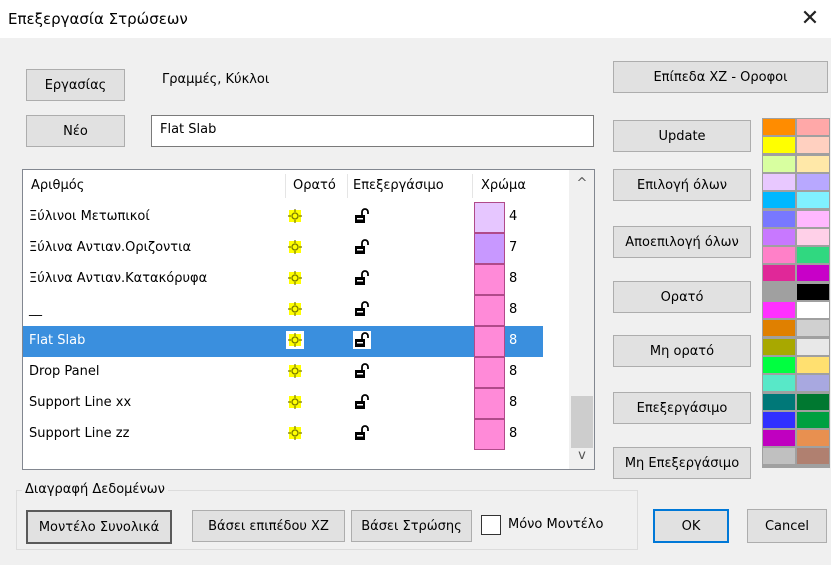 Image resolution: width=831 pixels, height=565 pixels. I want to click on new-button: Νέο, so click(75, 131).